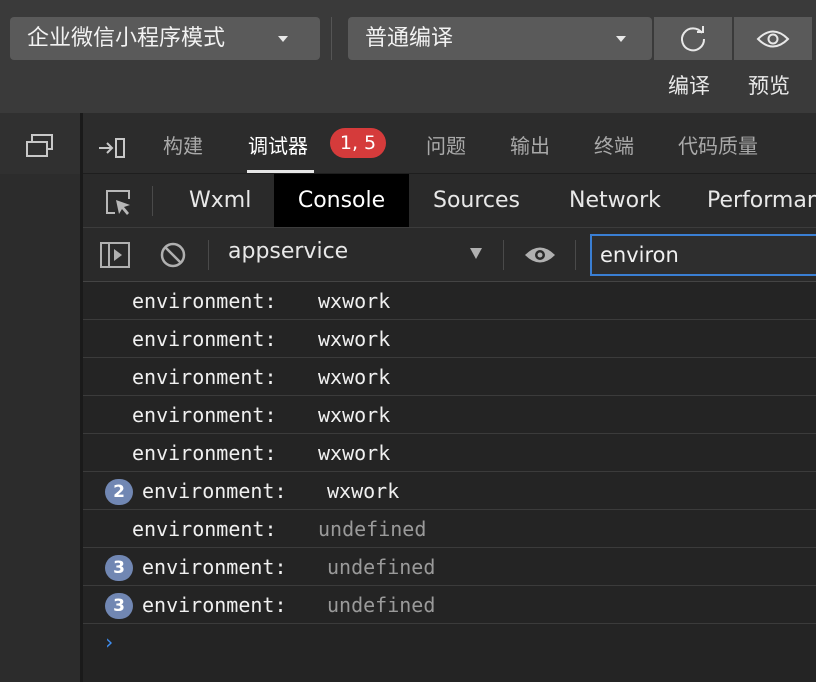  Describe the element at coordinates (358, 143) in the screenshot. I see `error-count-badge: 1, 5` at that location.